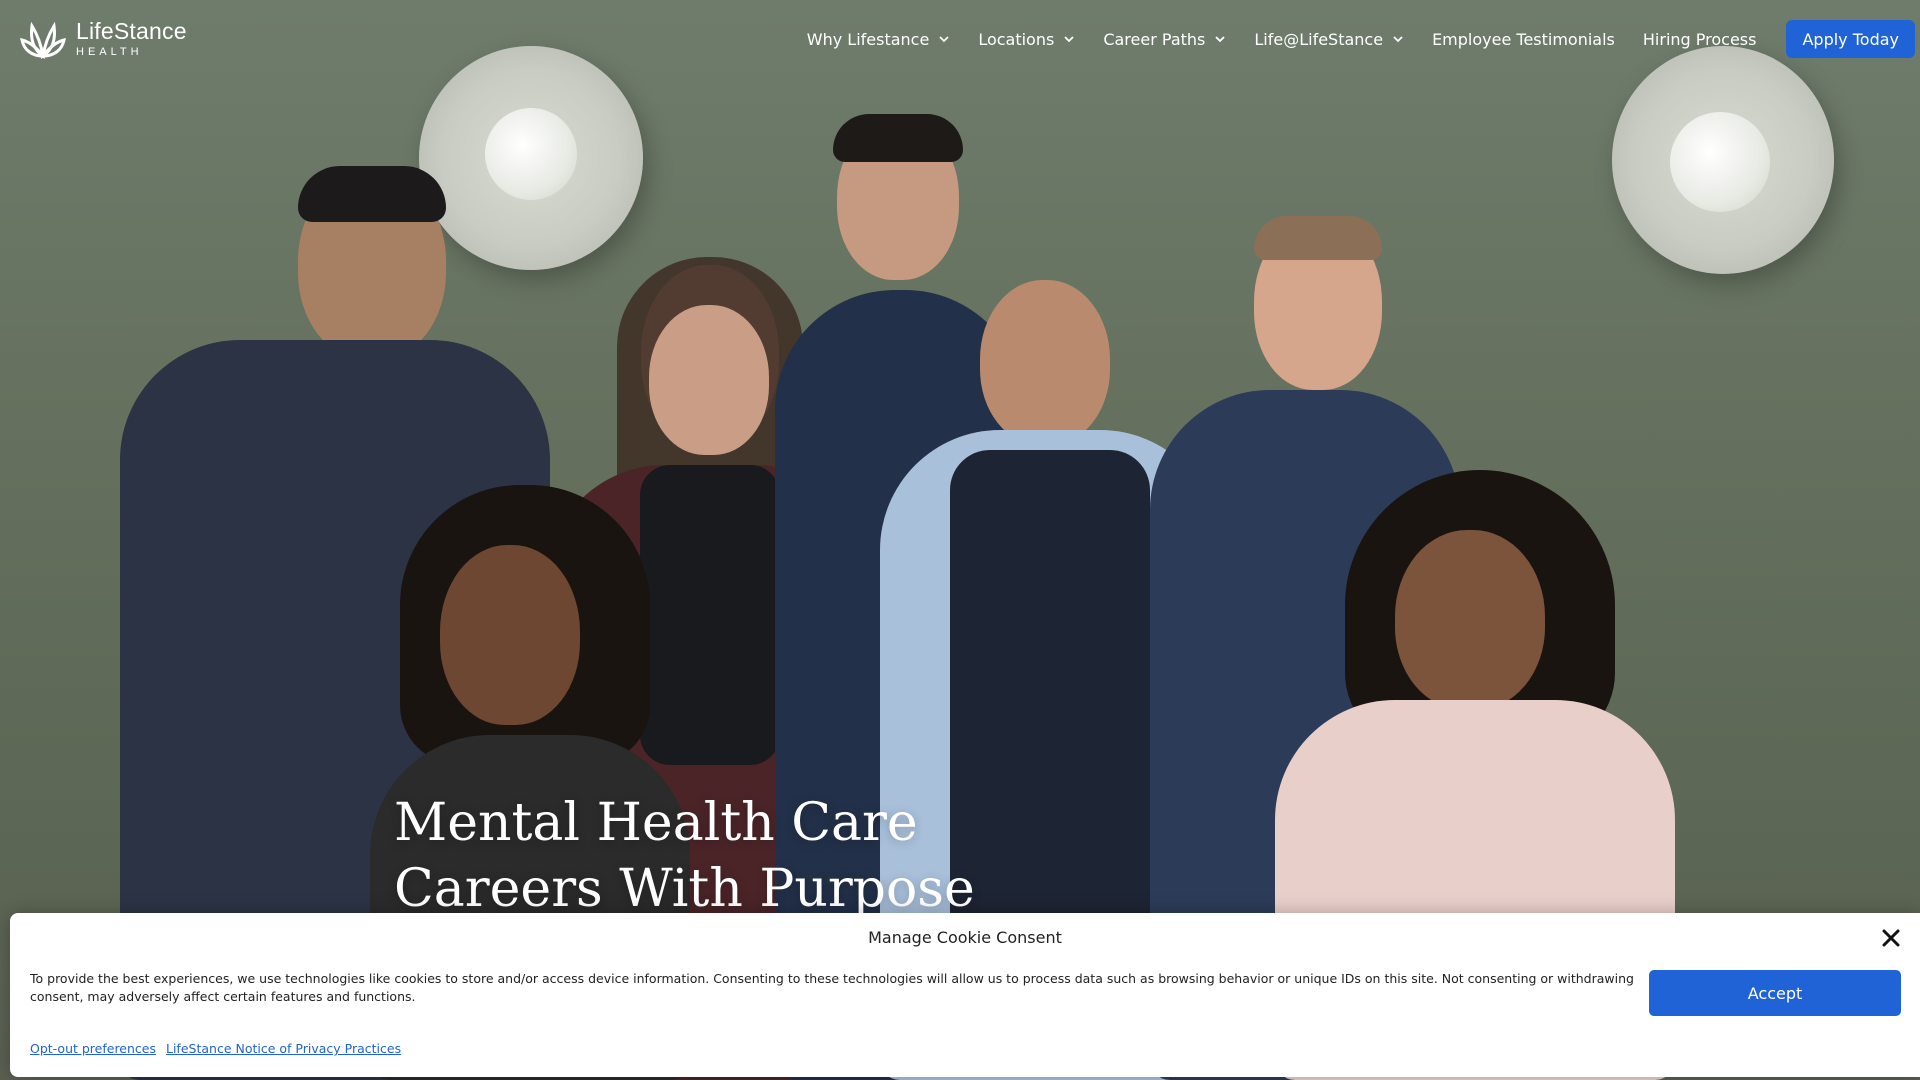 The width and height of the screenshot is (1920, 1080). I want to click on opt-out-preferences-link: Opt-out preferences, so click(93, 1048).